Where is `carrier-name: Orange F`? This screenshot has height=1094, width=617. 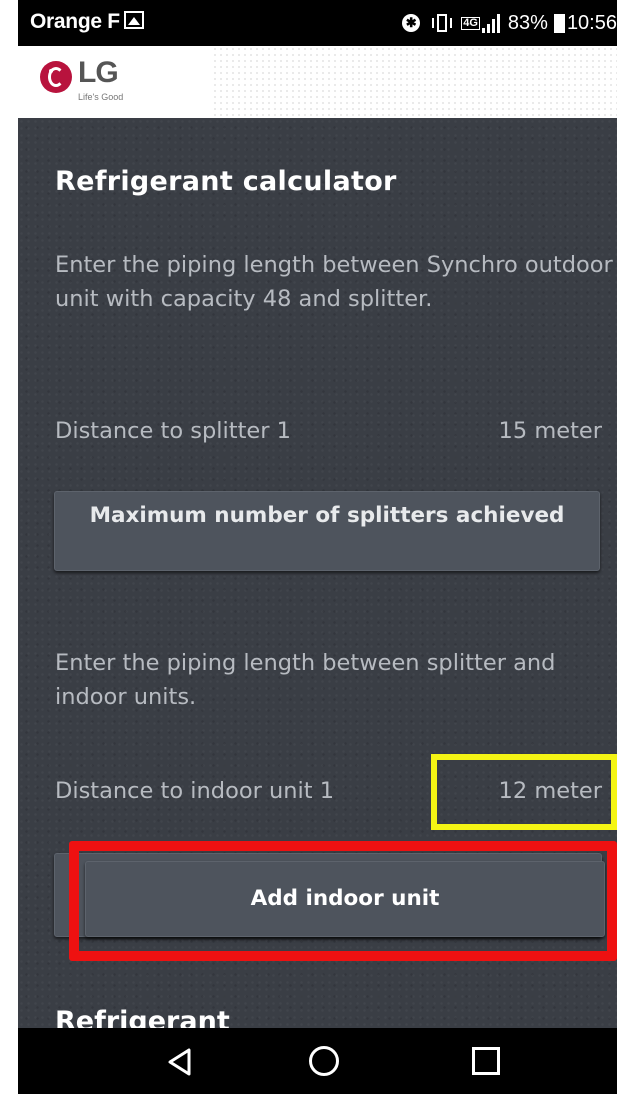 carrier-name: Orange F is located at coordinates (75, 21).